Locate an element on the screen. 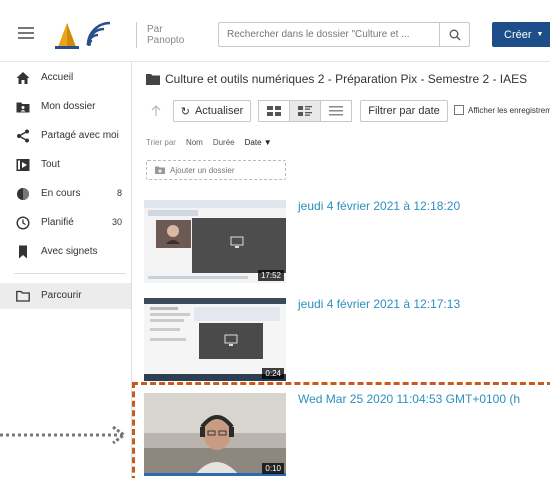  sidebar-item-home: Accueil is located at coordinates (65, 78).